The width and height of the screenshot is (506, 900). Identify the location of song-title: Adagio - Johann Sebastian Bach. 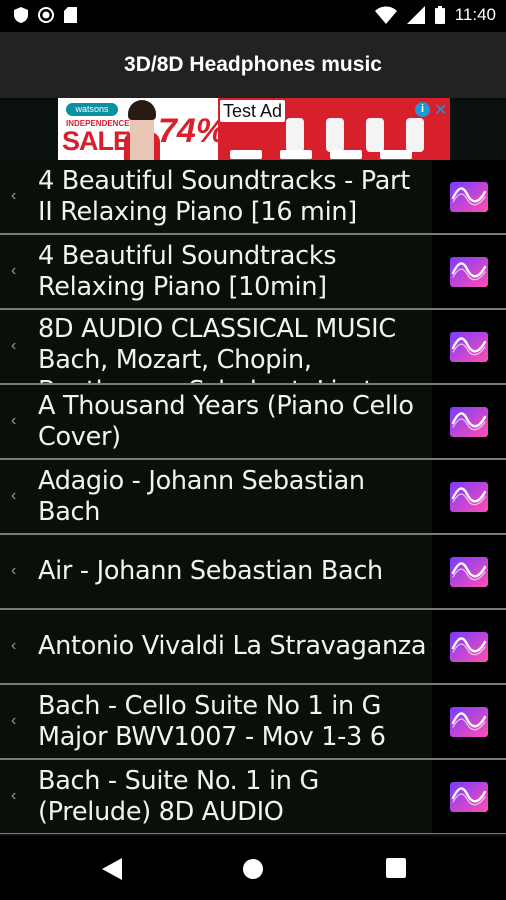
(201, 496).